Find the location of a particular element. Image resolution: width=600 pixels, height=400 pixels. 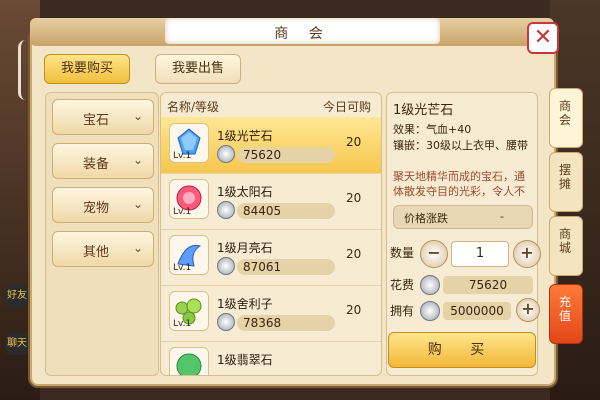

trend-value: - is located at coordinates (502, 216).